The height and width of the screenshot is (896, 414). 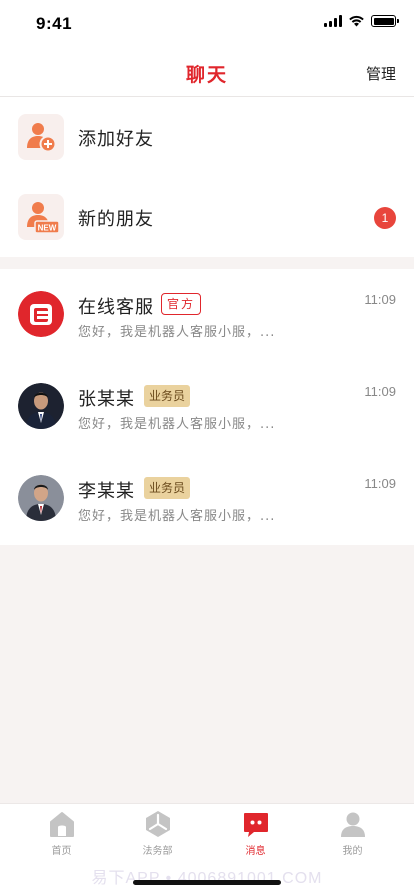 What do you see at coordinates (116, 219) in the screenshot?
I see `new-friends-label: 新的朋友` at bounding box center [116, 219].